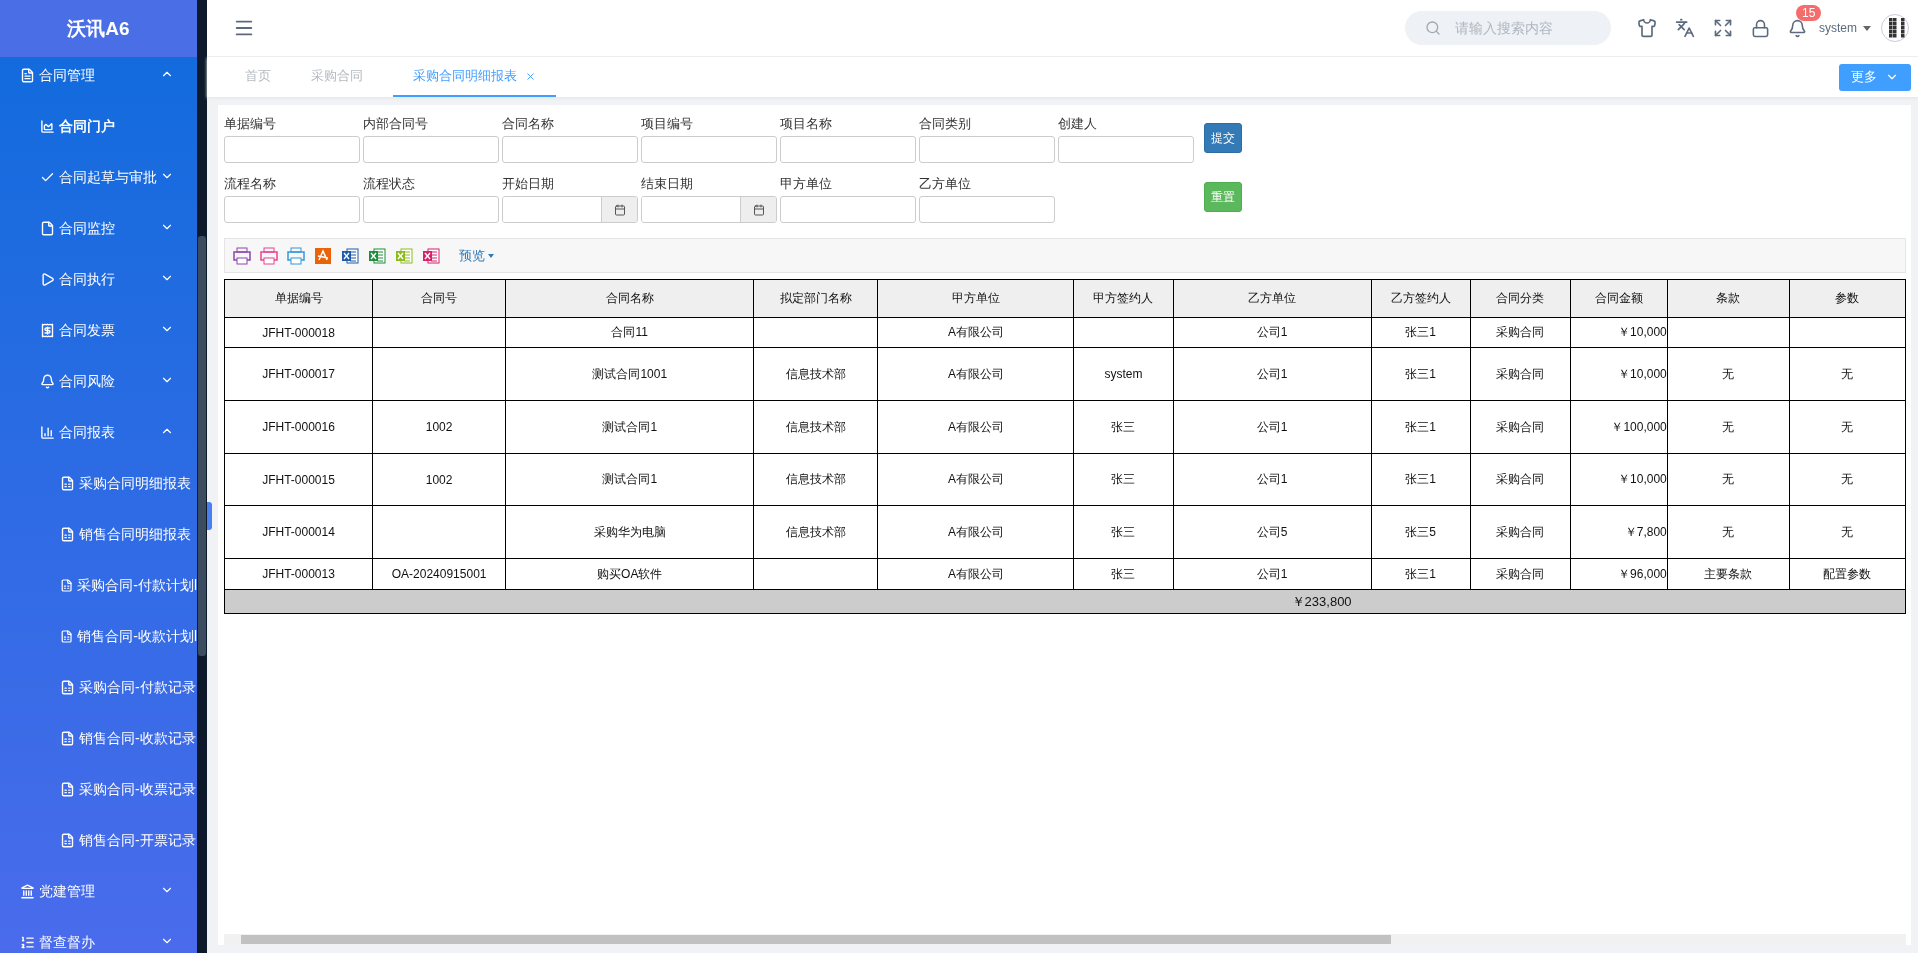  What do you see at coordinates (98, 585) in the screenshot?
I see `menu-item: 采购合同-付款计划l` at bounding box center [98, 585].